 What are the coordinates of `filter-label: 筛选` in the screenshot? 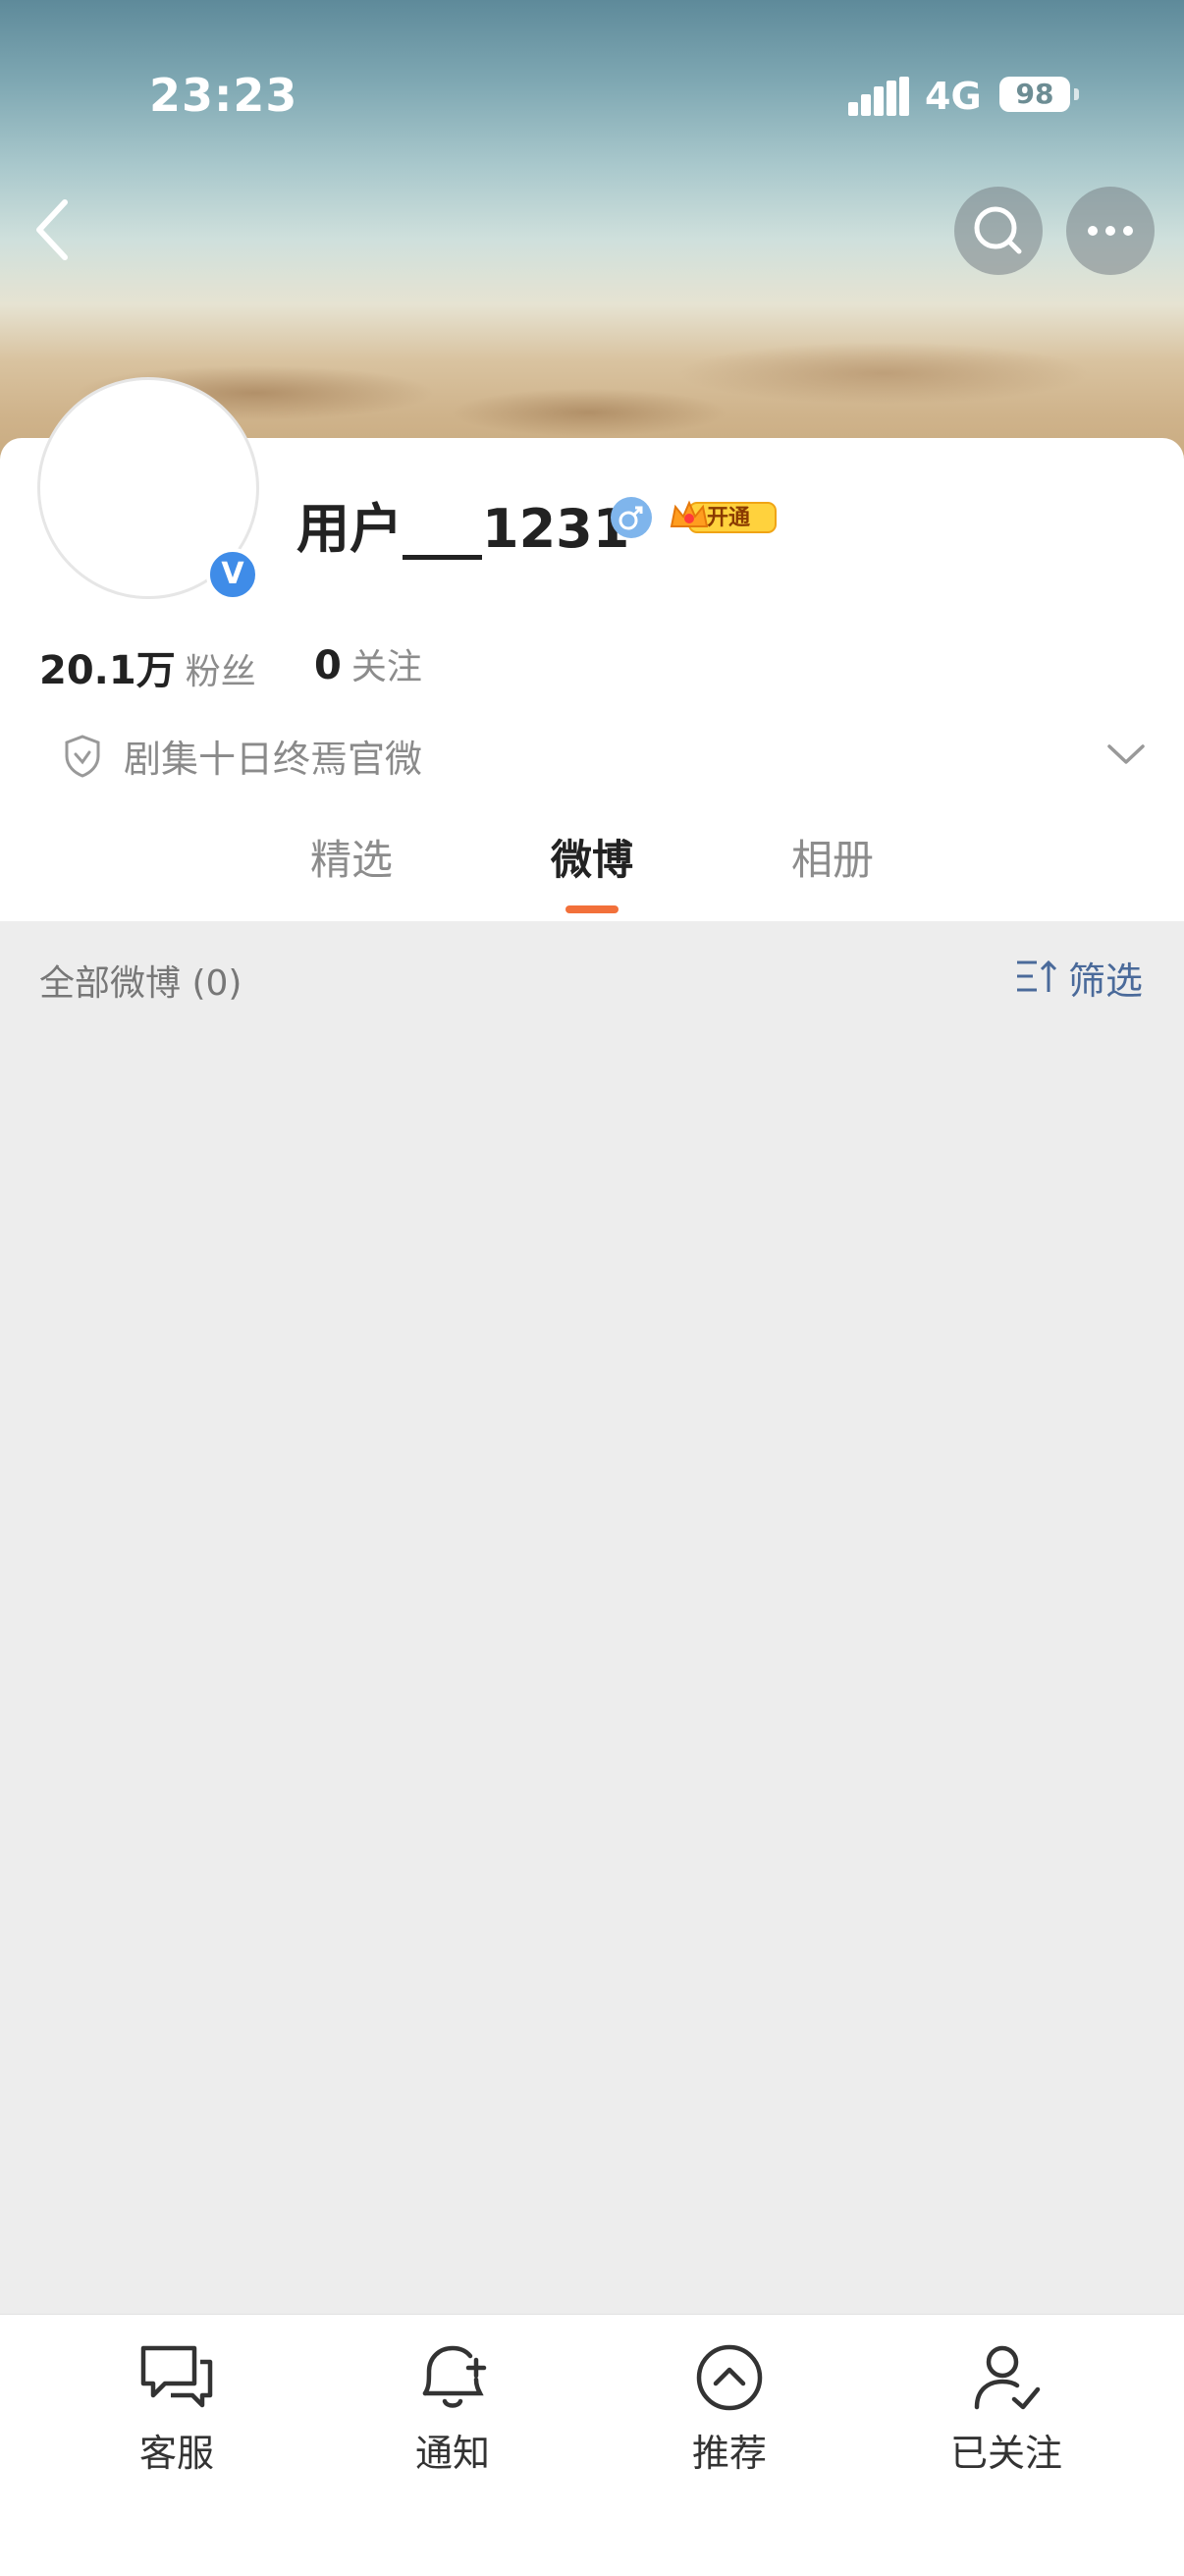 It's located at (1106, 981).